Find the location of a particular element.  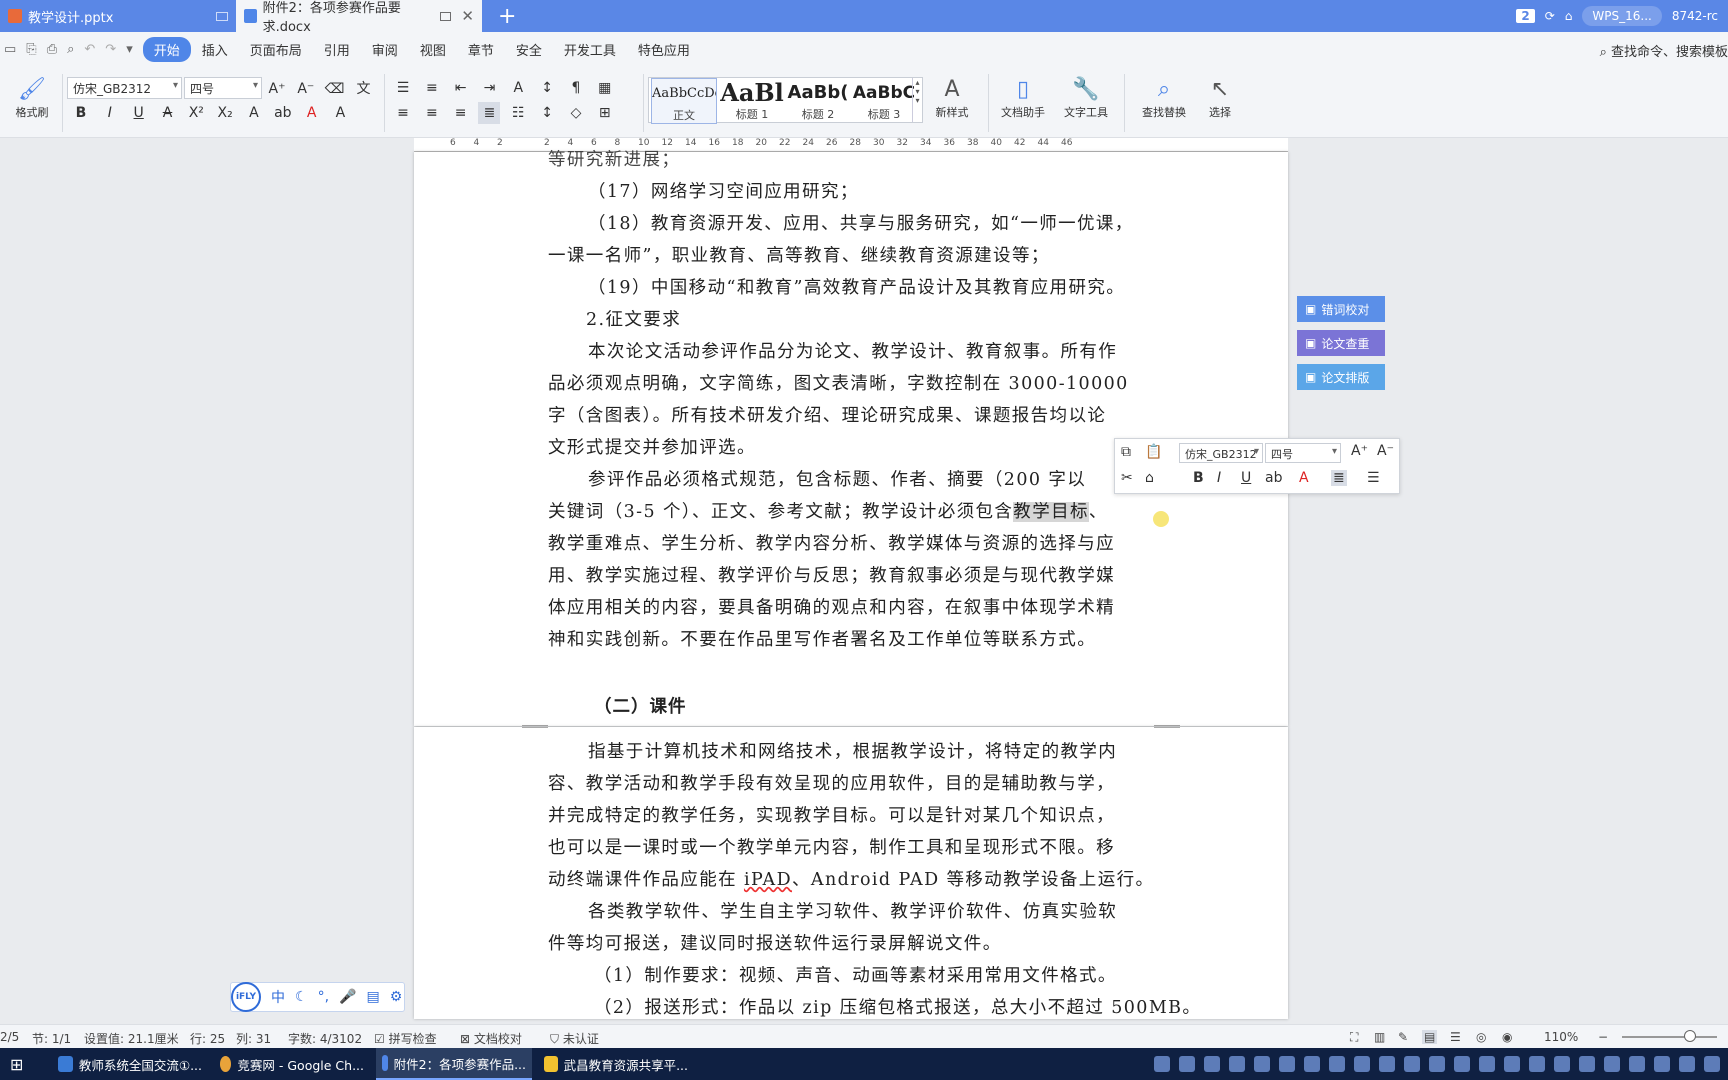

status-wordcount: 字数: 4/3102 is located at coordinates (325, 1038).